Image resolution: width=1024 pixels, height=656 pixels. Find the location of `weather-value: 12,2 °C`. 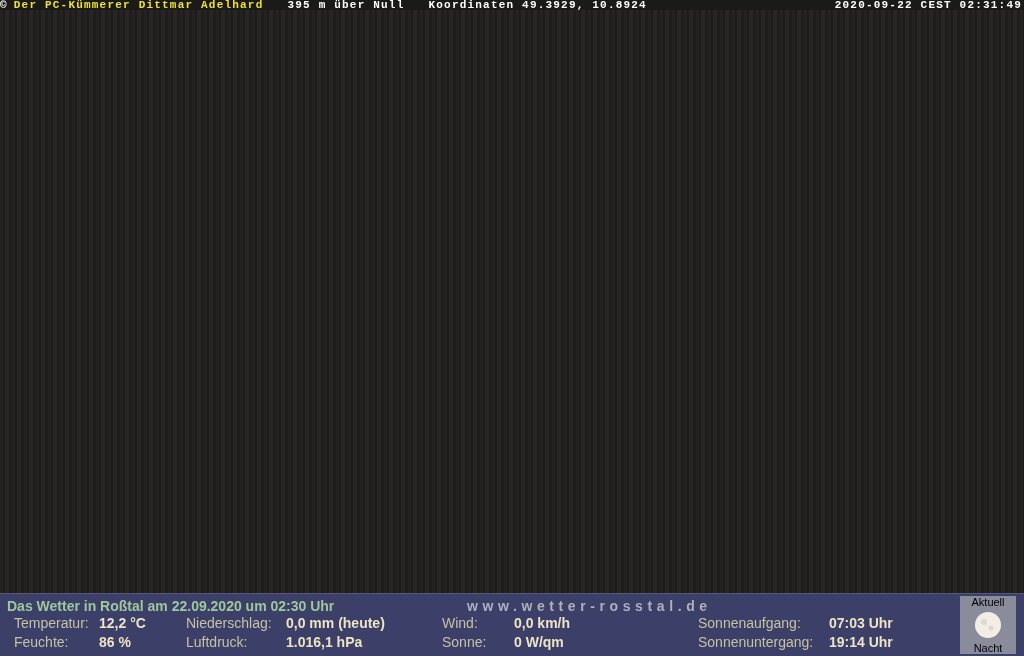

weather-value: 12,2 °C is located at coordinates (123, 624).